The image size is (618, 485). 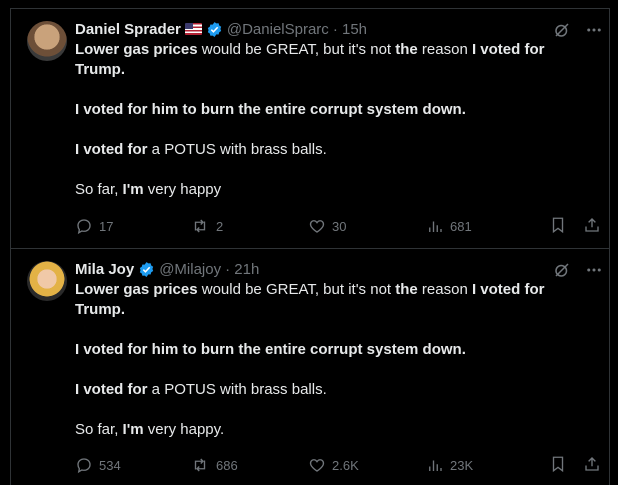 What do you see at coordinates (220, 226) in the screenshot?
I see `repost-count: 2` at bounding box center [220, 226].